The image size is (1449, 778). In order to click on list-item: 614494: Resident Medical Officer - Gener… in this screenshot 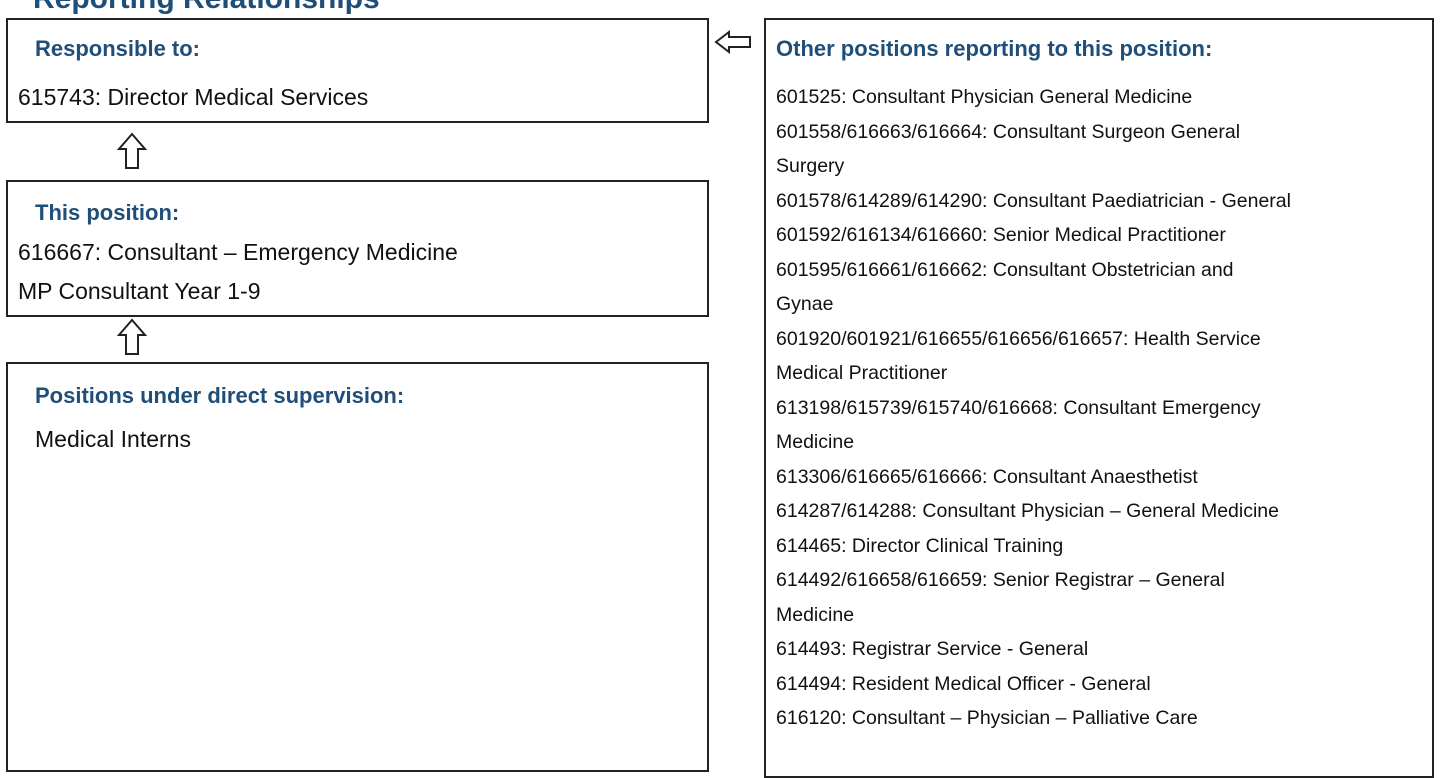, I will do `click(963, 683)`.